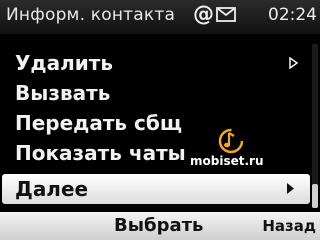 The image size is (320, 240). I want to click on status-bar: Информ. контакта @ 02:24, so click(160, 17).